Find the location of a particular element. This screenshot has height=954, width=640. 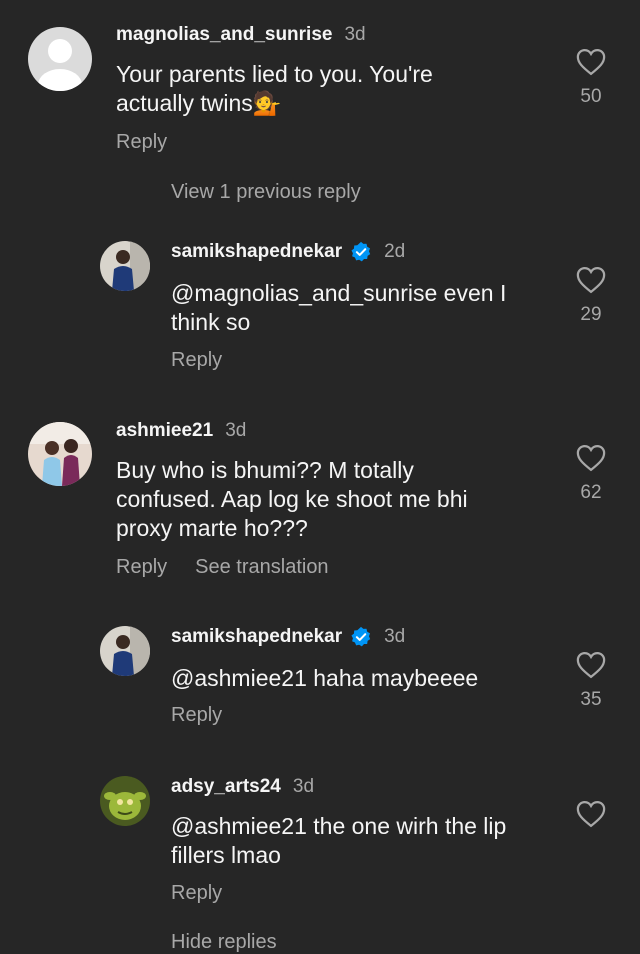

like-group: 29 is located at coordinates (591, 296).